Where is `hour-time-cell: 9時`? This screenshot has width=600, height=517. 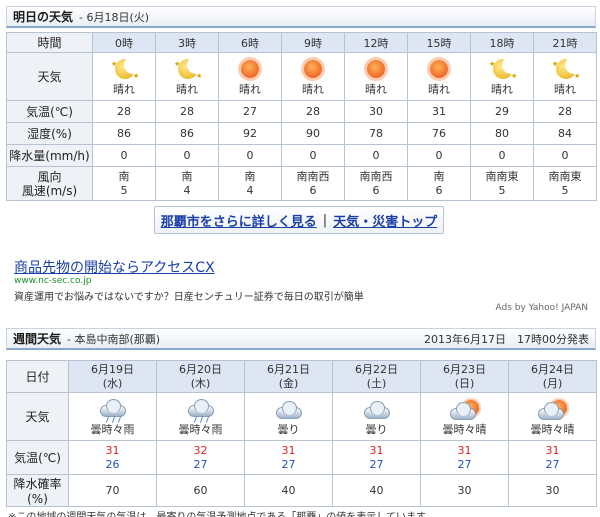
hour-time-cell: 9時 is located at coordinates (313, 42).